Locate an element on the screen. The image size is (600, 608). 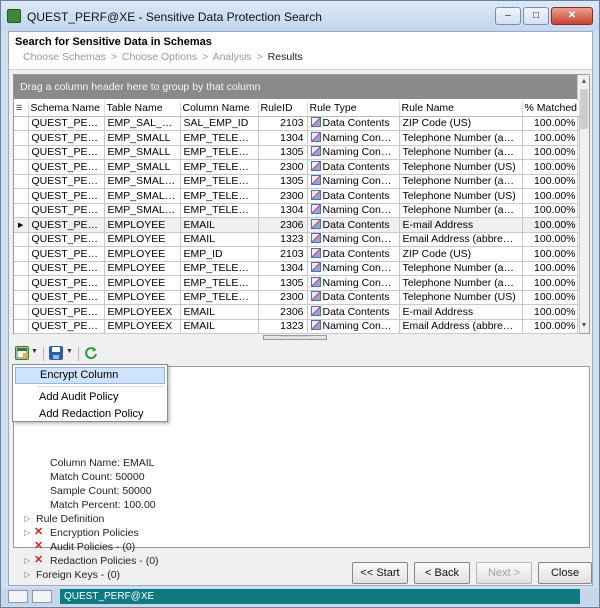
refresh-icon is located at coordinates (91, 353).